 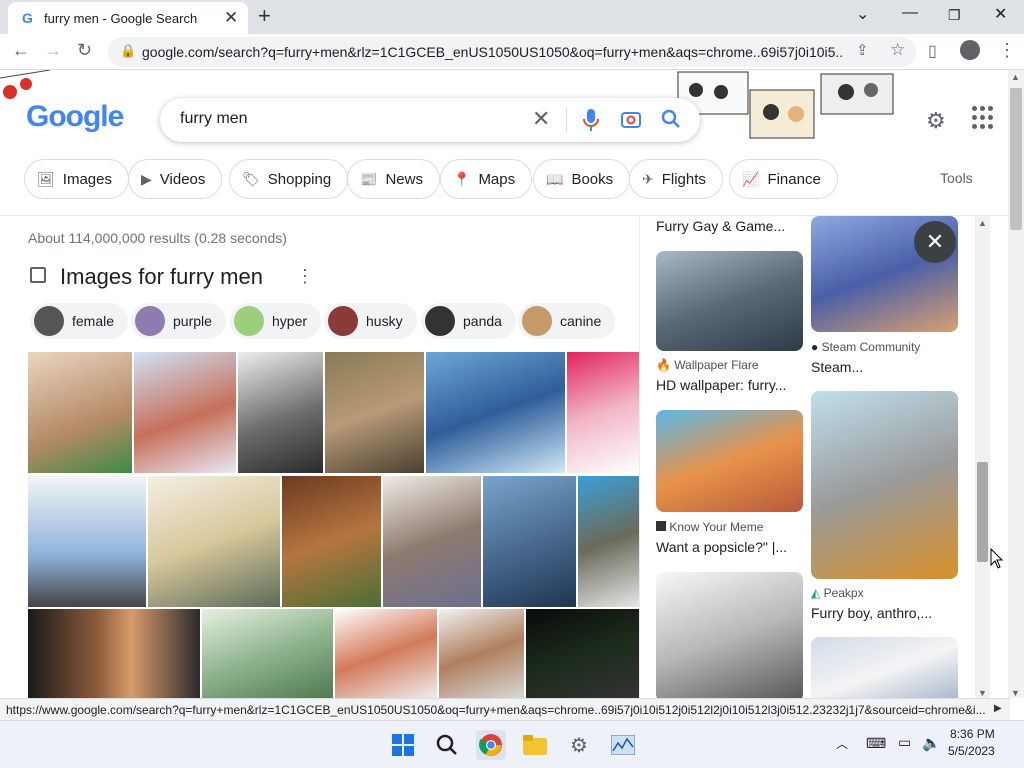 I want to click on clear-search-icon: ✕, so click(x=541, y=119).